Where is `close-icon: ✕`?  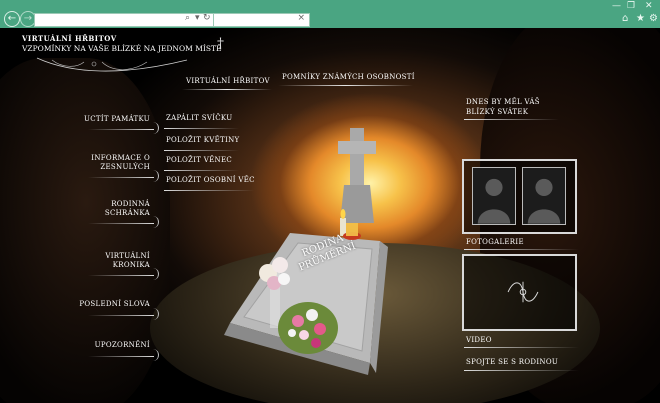
close-icon: ✕ is located at coordinates (649, 6).